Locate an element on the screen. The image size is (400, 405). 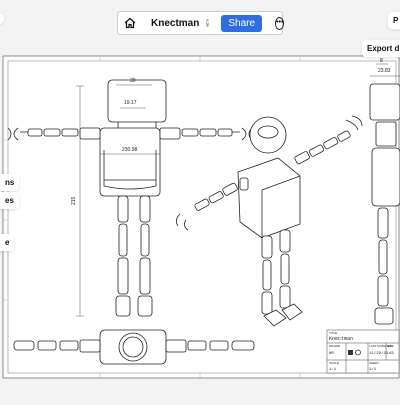
top-toolbar: Knectman ▾ Share ••• is located at coordinates (201, 23).